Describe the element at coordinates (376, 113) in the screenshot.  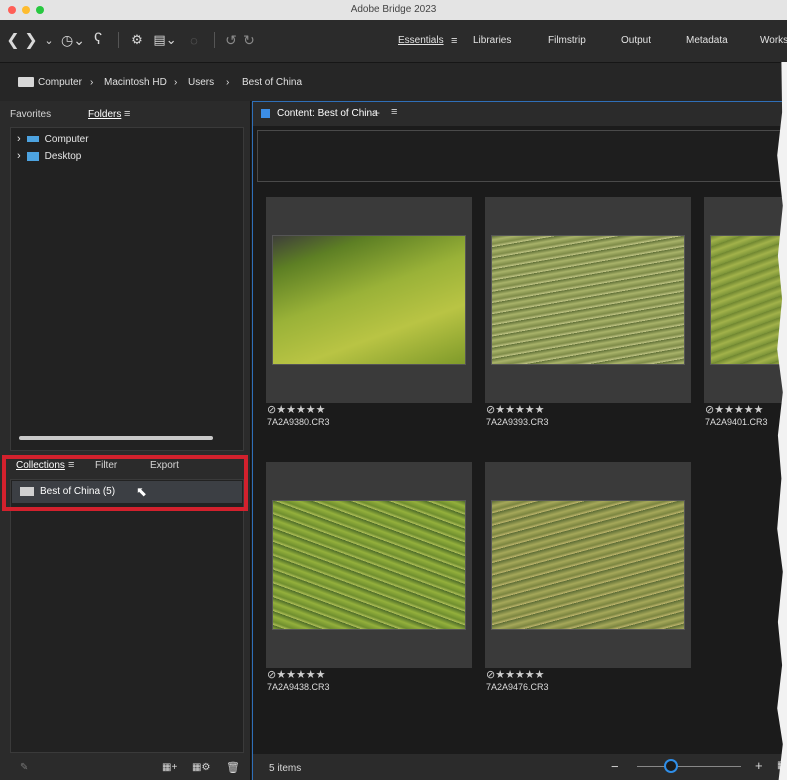
I see `add-tab-icon: +` at that location.